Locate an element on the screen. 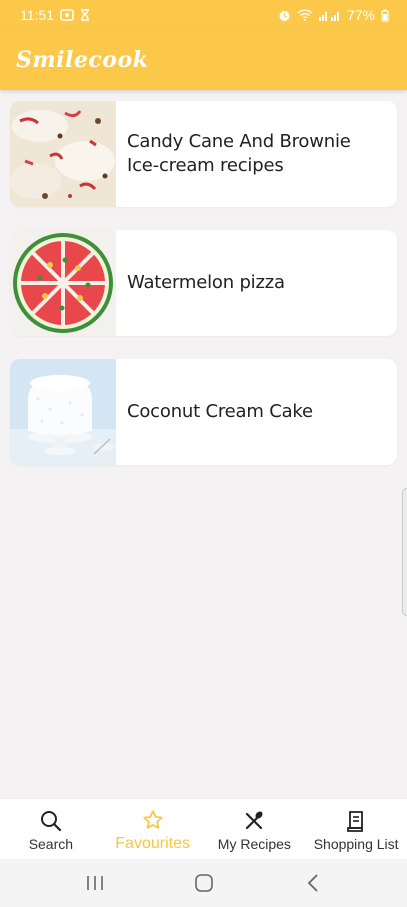 This screenshot has height=907, width=407. star-icon is located at coordinates (153, 820).